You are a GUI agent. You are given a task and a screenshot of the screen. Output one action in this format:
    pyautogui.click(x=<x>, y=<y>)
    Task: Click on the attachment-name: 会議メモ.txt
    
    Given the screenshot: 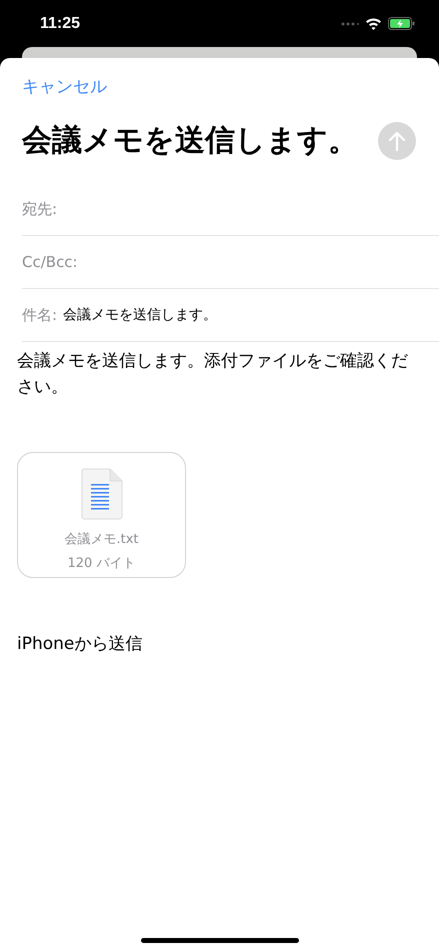 What is the action you would take?
    pyautogui.click(x=101, y=539)
    